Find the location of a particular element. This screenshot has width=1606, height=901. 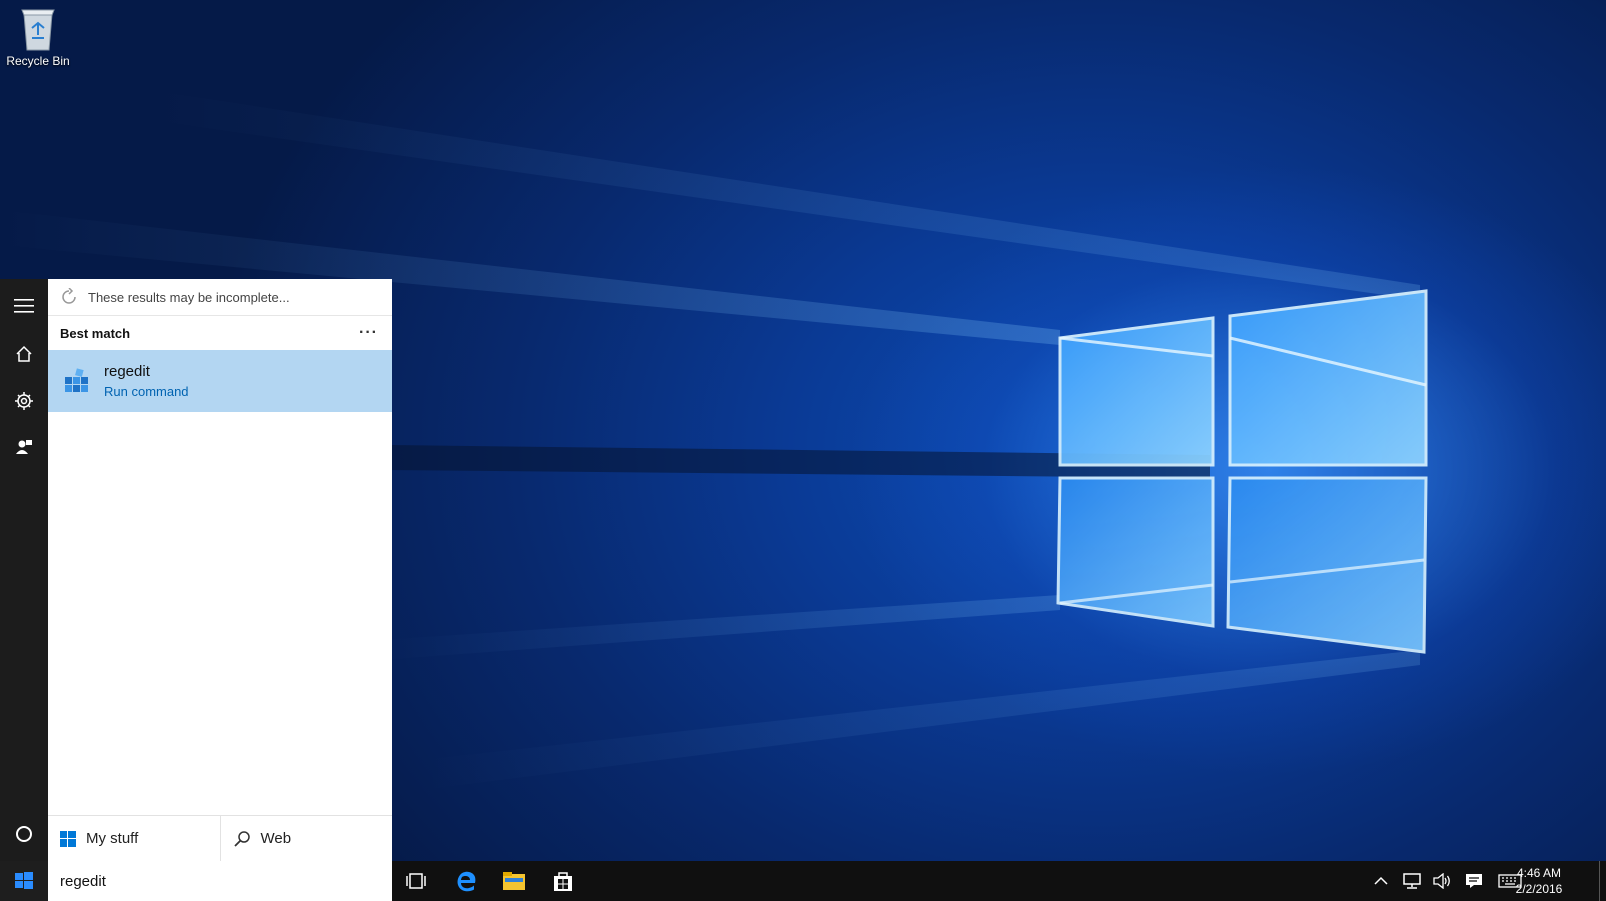

recycle-bin-icon is located at coordinates (38, 29).